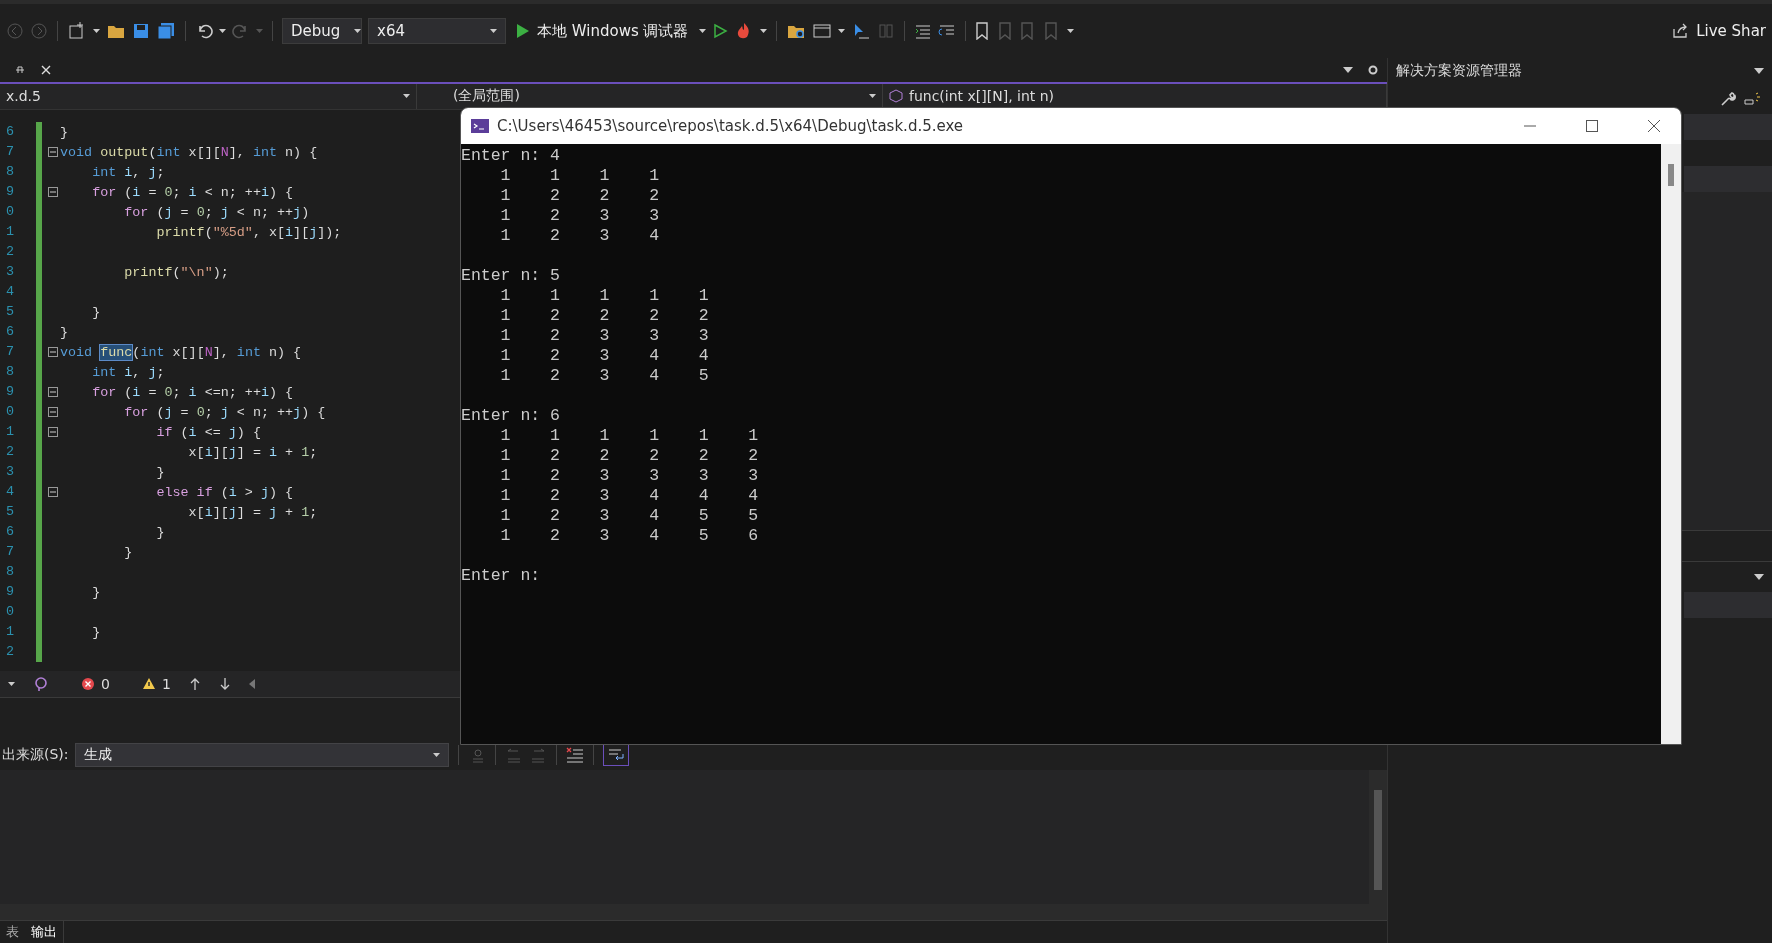  I want to click on comment-lines-icon, so click(946, 31).